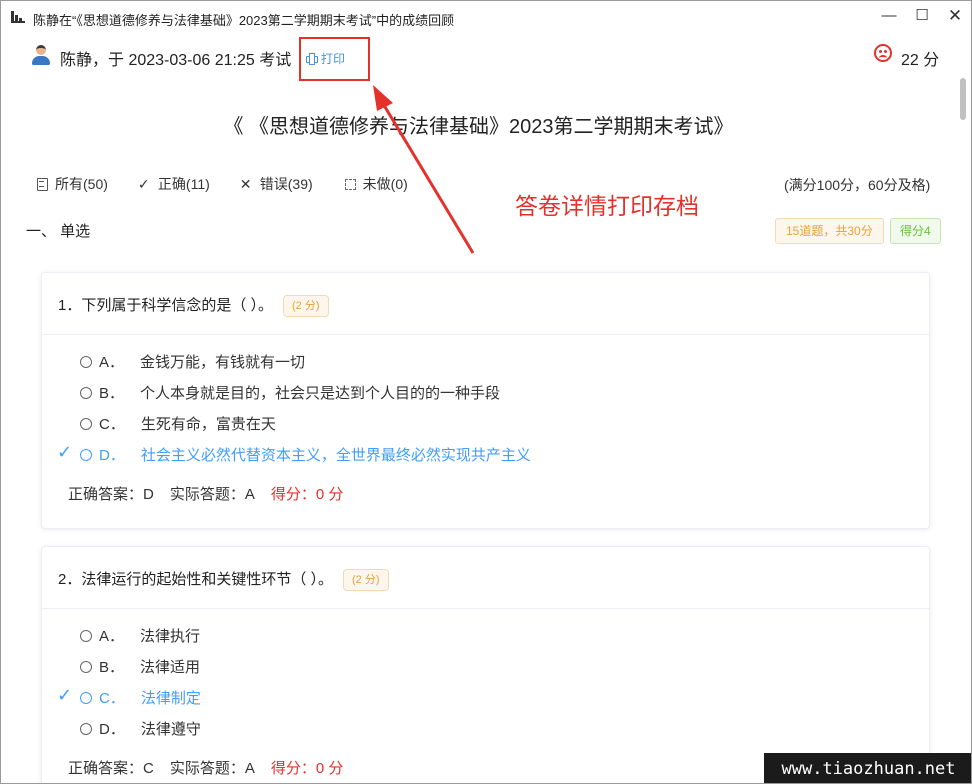 The height and width of the screenshot is (784, 972). What do you see at coordinates (81, 184) in the screenshot?
I see `filter-label: 所有(50)` at bounding box center [81, 184].